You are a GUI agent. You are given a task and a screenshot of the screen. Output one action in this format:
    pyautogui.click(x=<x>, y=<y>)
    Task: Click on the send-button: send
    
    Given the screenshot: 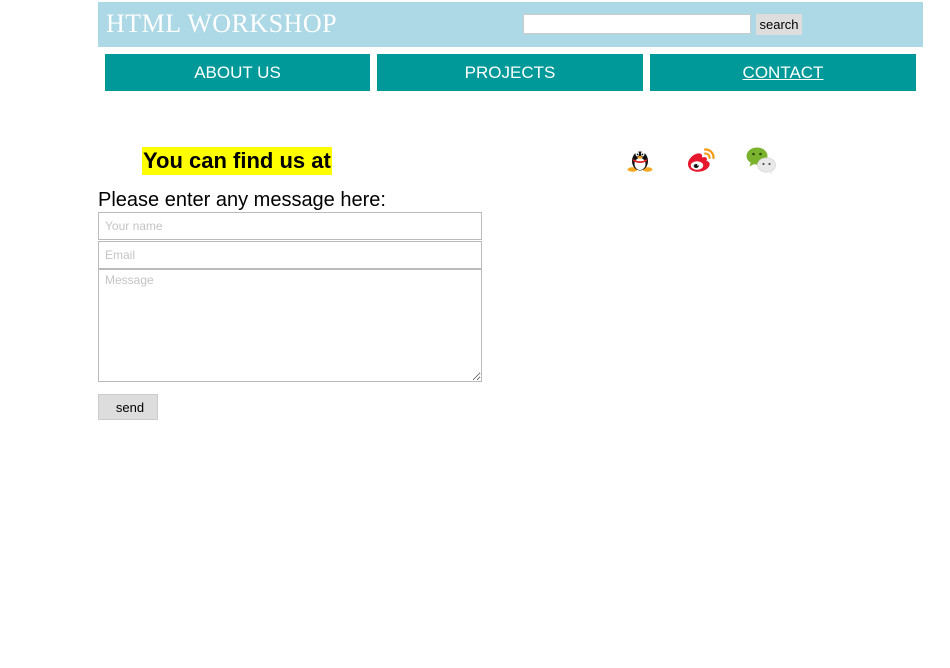 What is the action you would take?
    pyautogui.click(x=128, y=407)
    